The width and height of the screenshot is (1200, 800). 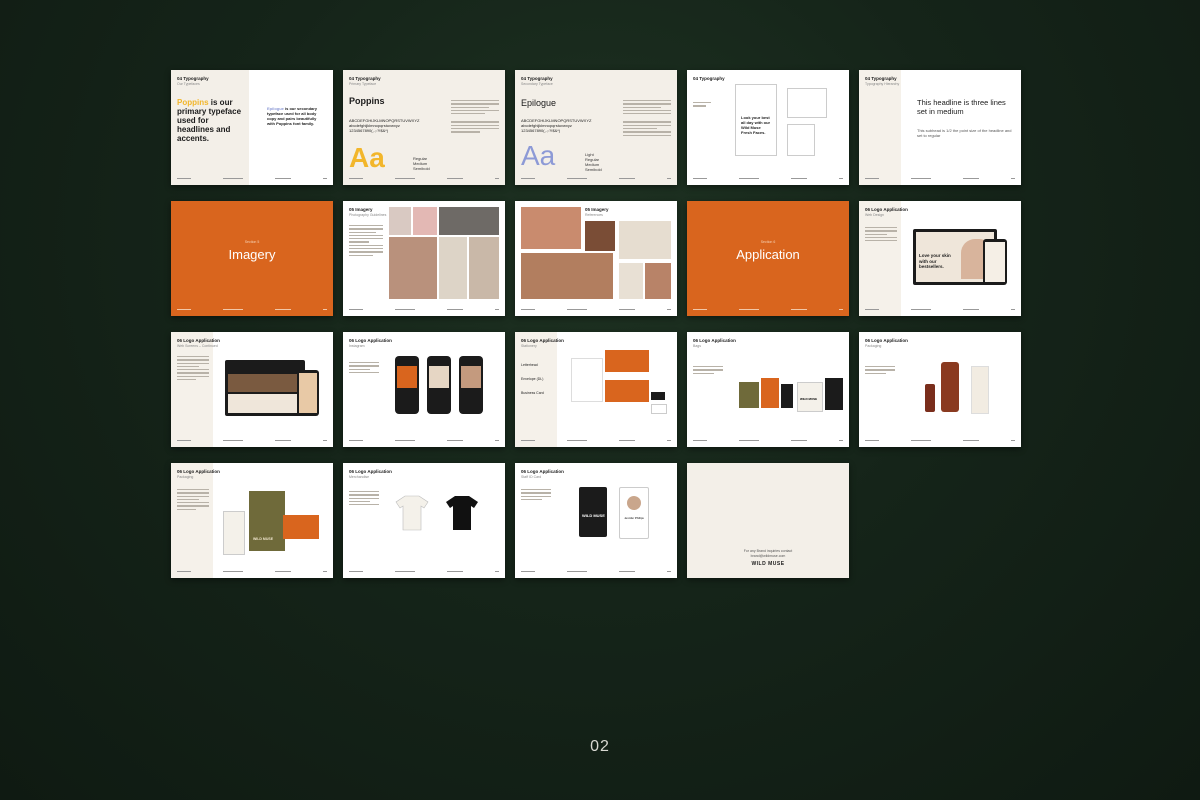 I want to click on section-title: Application, so click(x=768, y=254).